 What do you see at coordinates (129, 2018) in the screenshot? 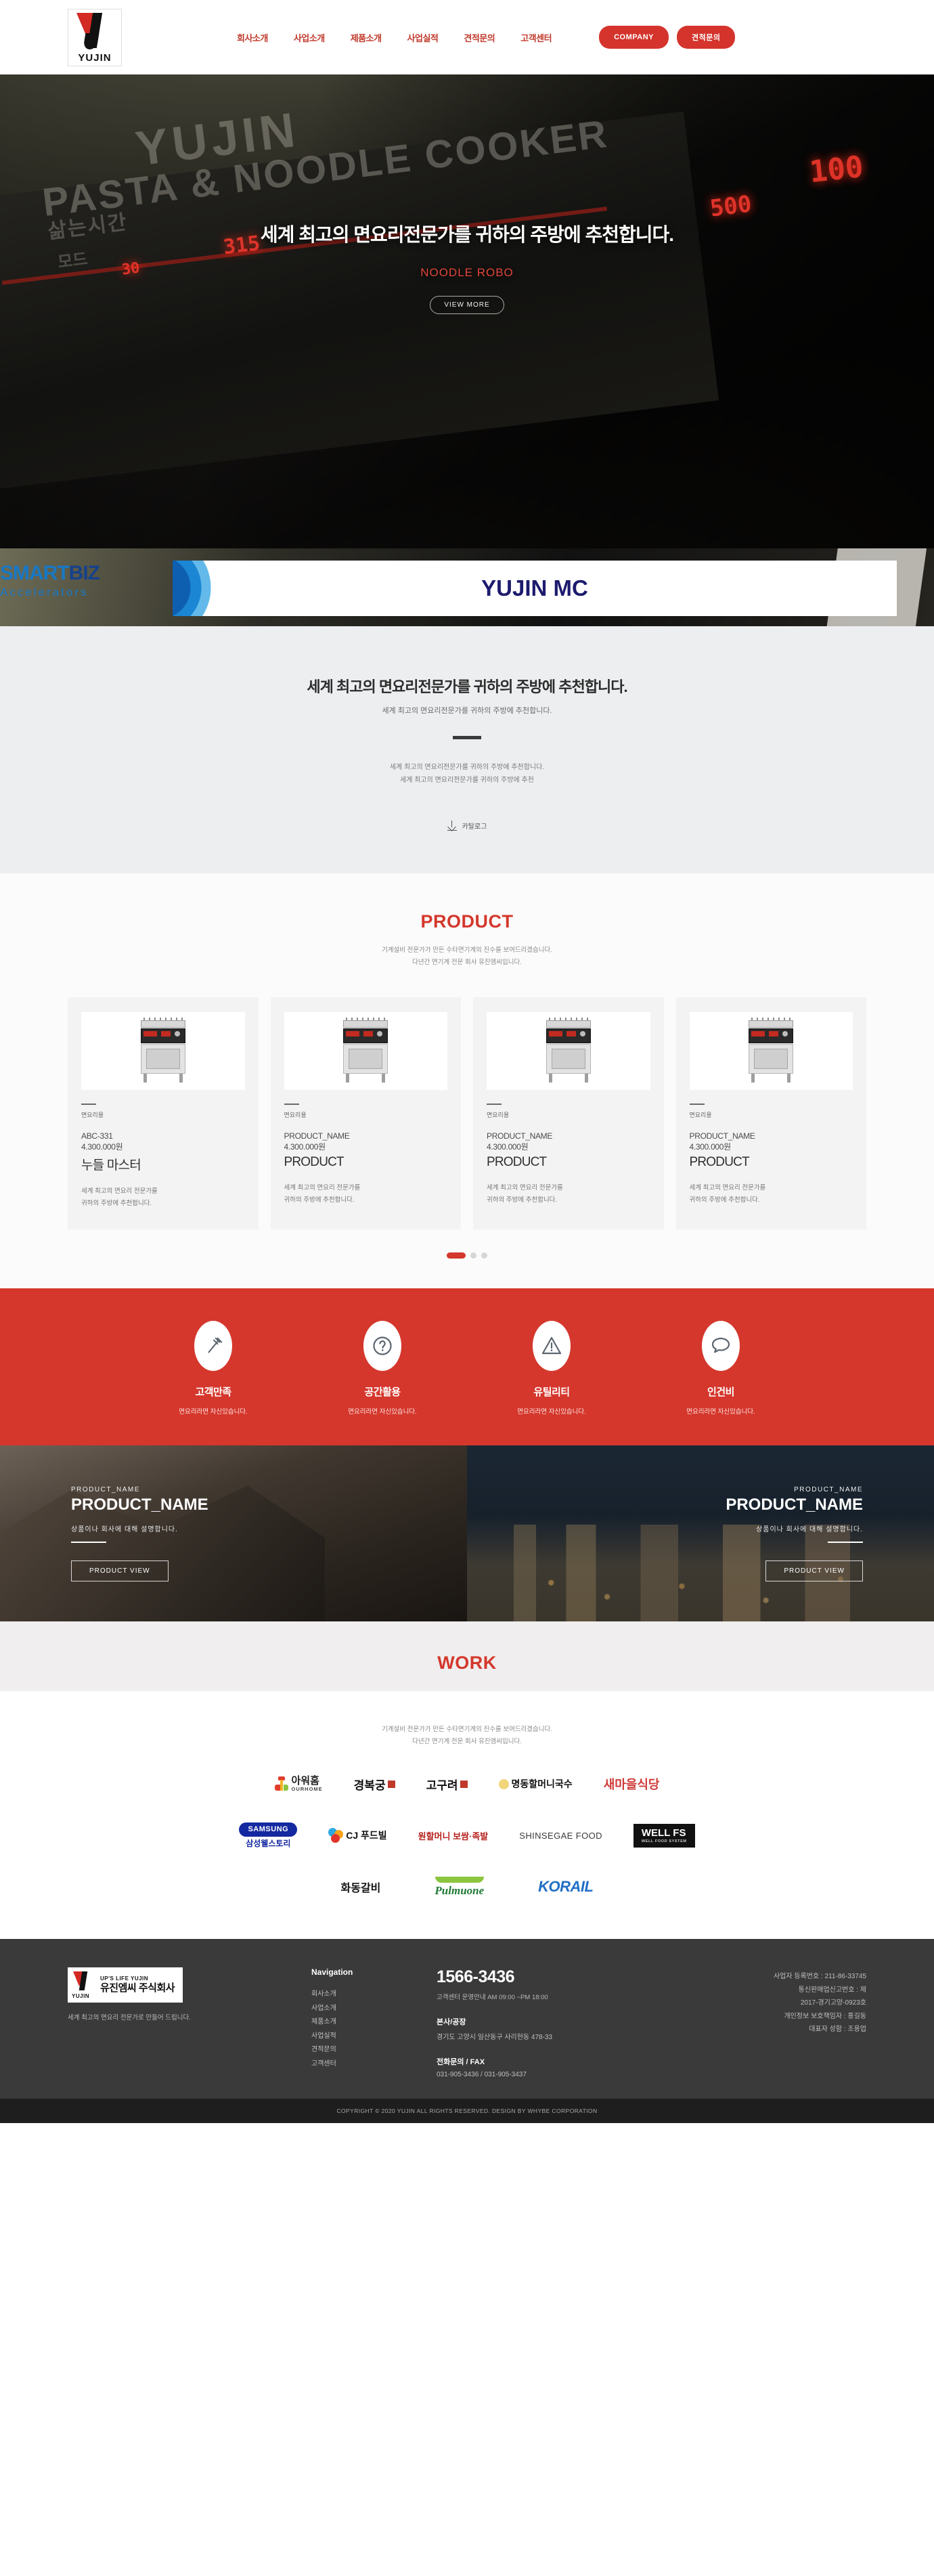
I see `footer-tagline: 세계 최고의 면요리 전문가로 만들어 드립니다.` at bounding box center [129, 2018].